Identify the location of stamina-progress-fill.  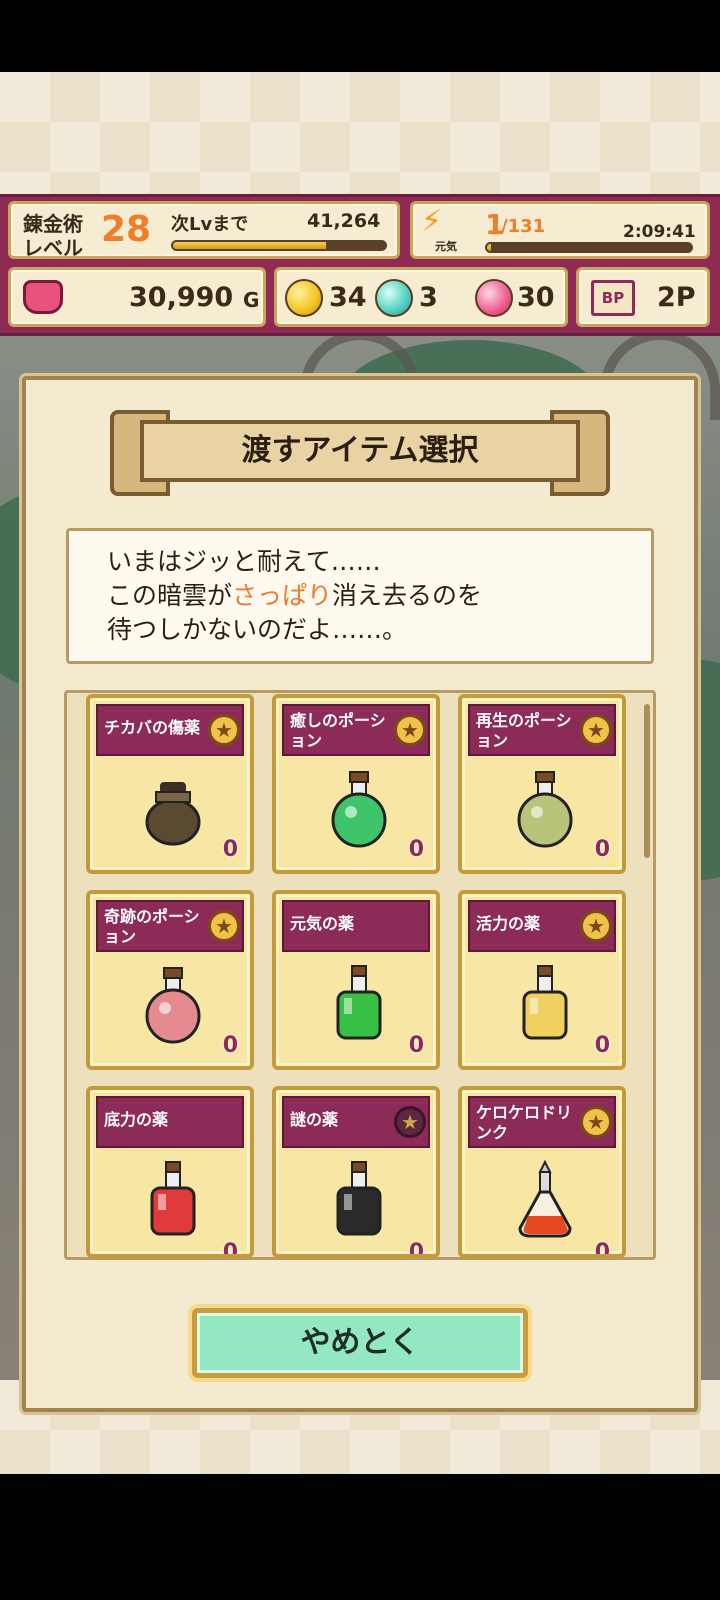
(489, 247).